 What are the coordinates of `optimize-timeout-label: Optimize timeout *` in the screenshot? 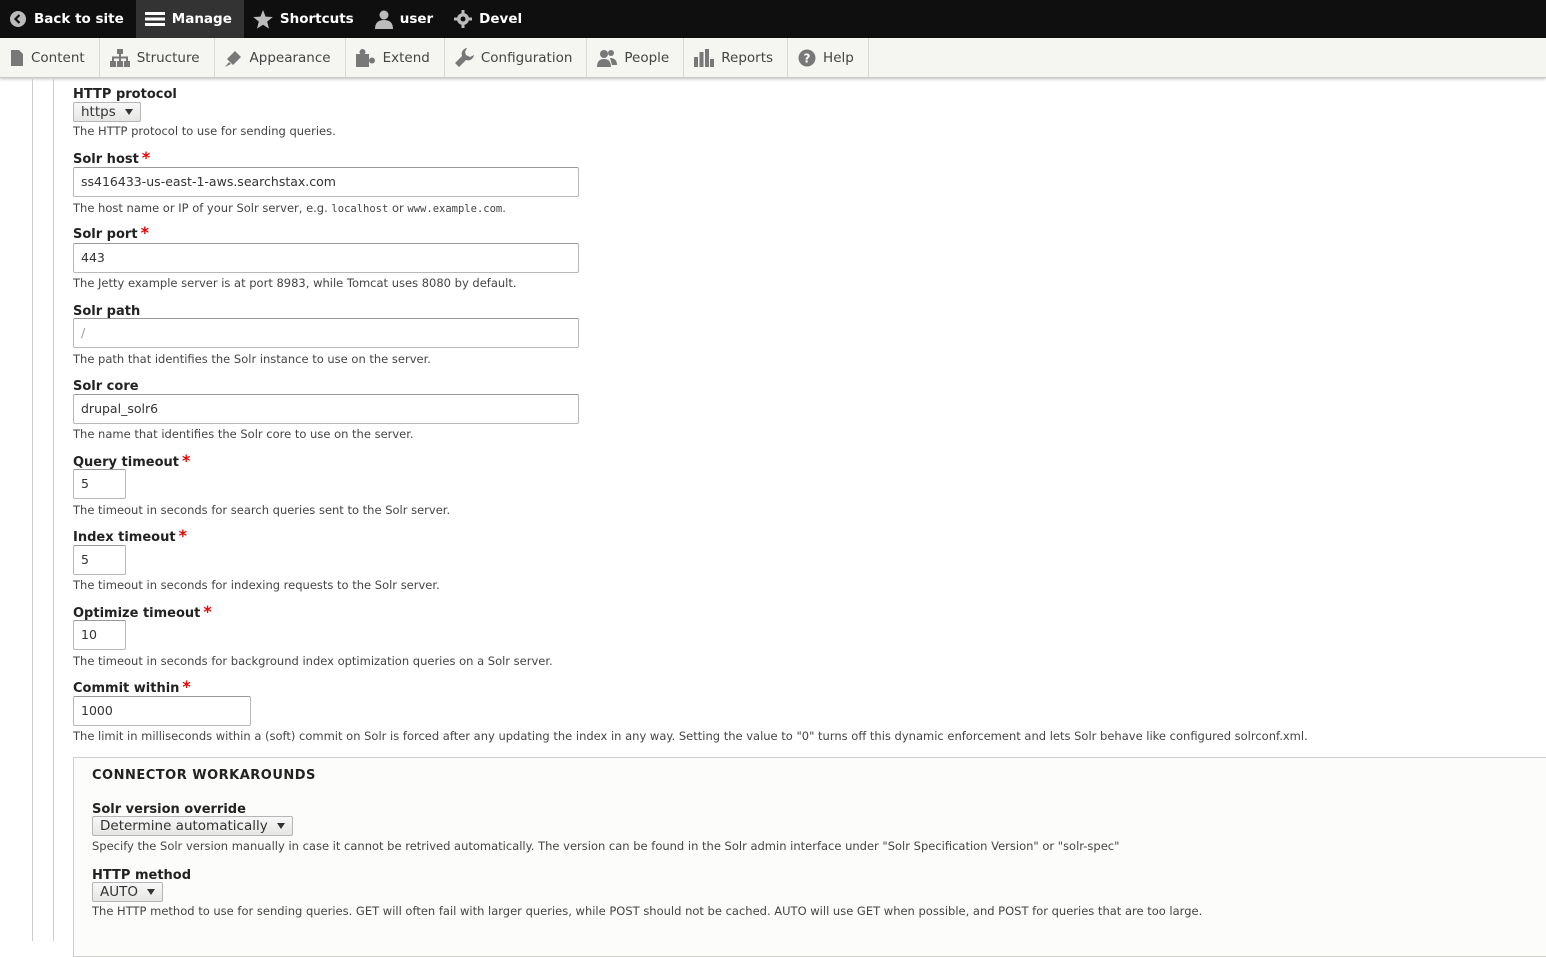 It's located at (142, 611).